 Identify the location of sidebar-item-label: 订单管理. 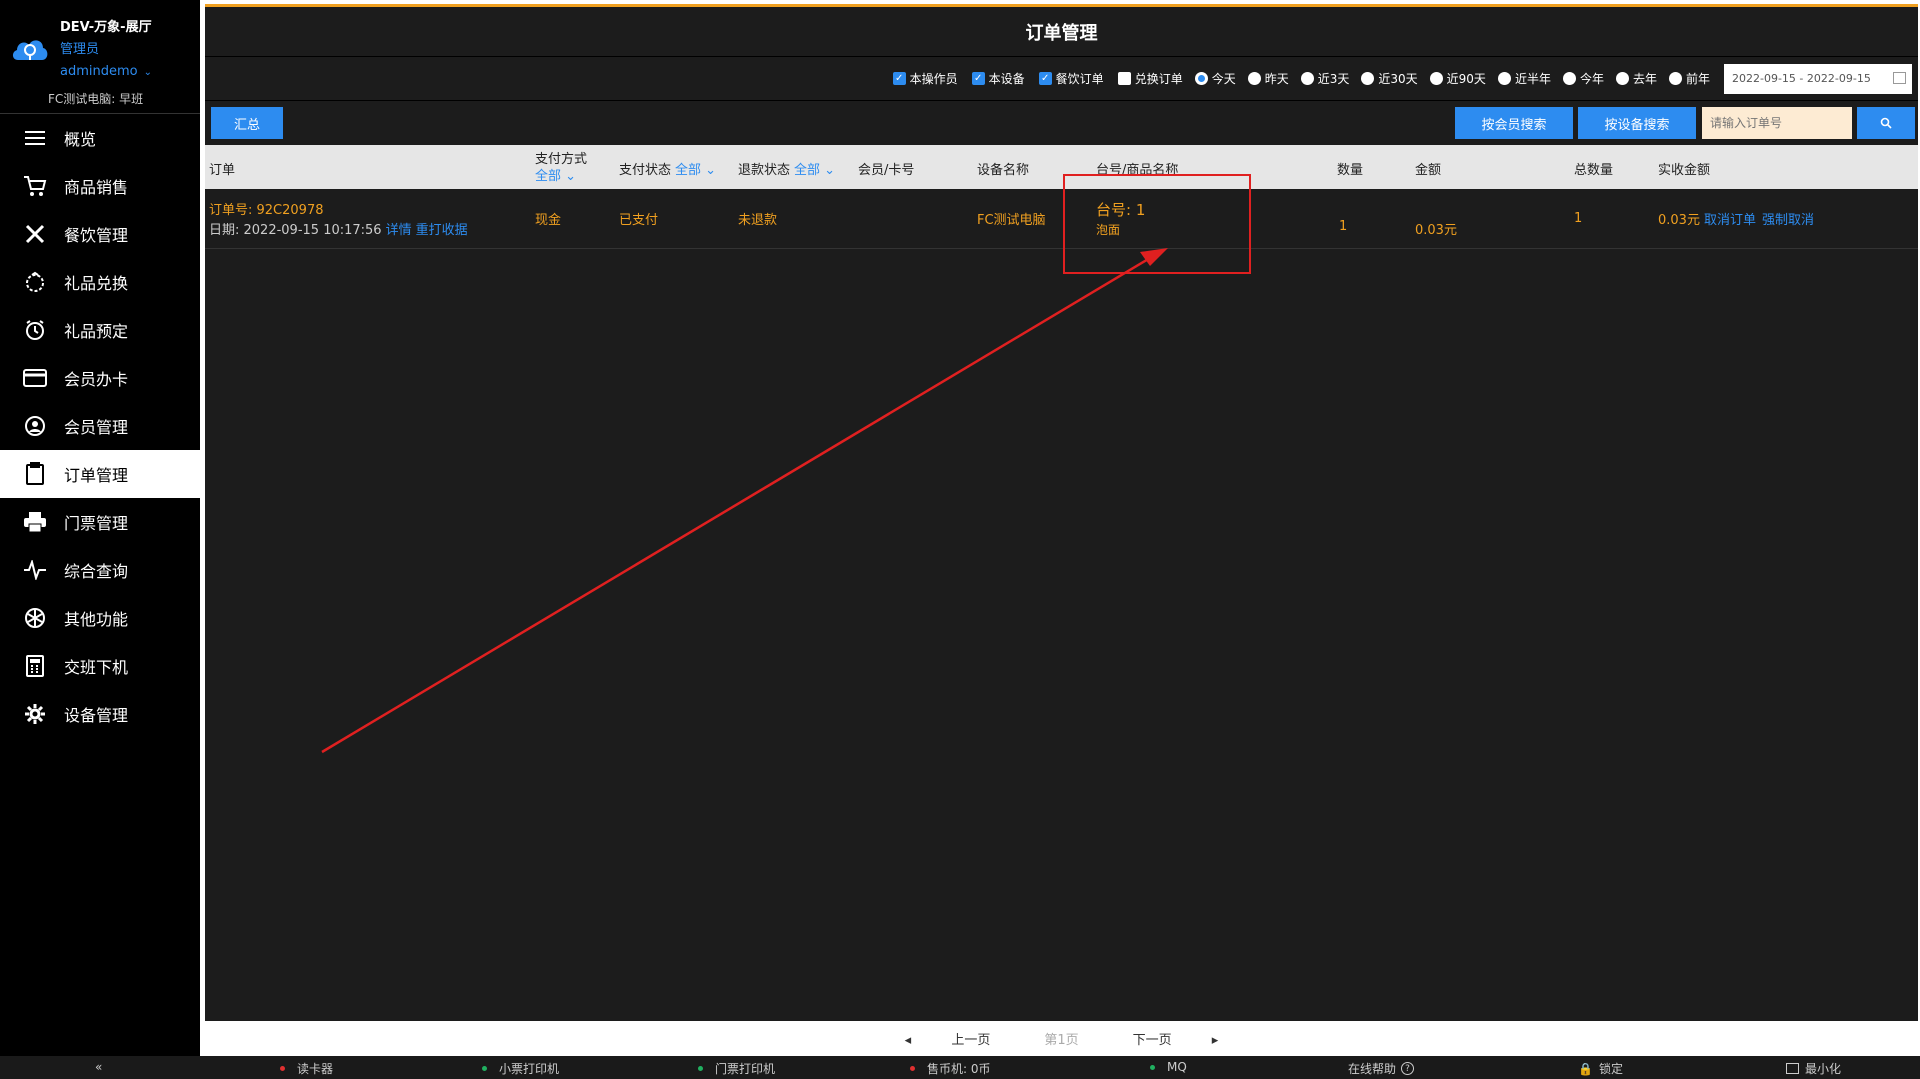
(96, 475).